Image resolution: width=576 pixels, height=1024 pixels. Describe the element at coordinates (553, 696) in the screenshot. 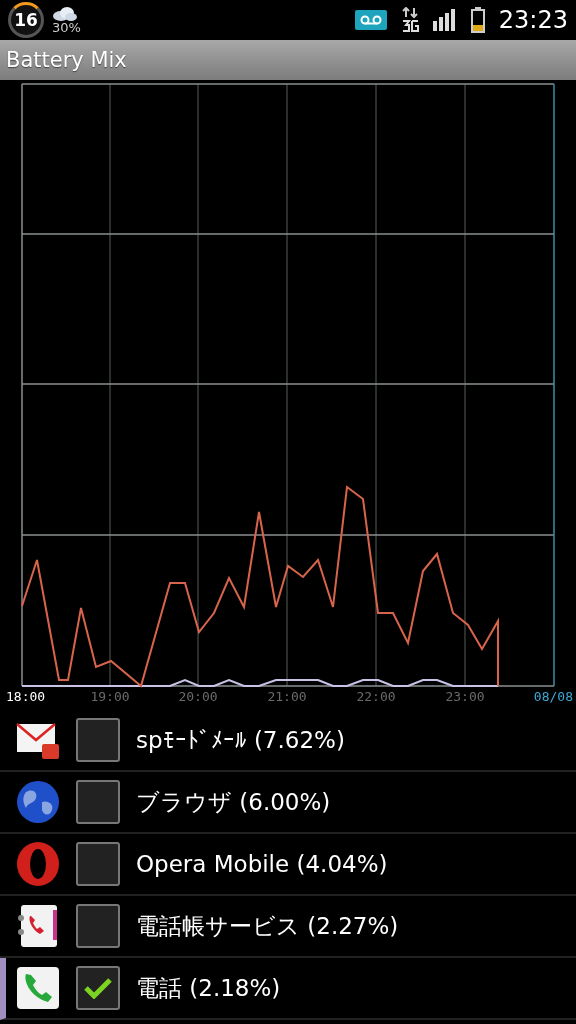

I see `date-label: 08/08` at that location.